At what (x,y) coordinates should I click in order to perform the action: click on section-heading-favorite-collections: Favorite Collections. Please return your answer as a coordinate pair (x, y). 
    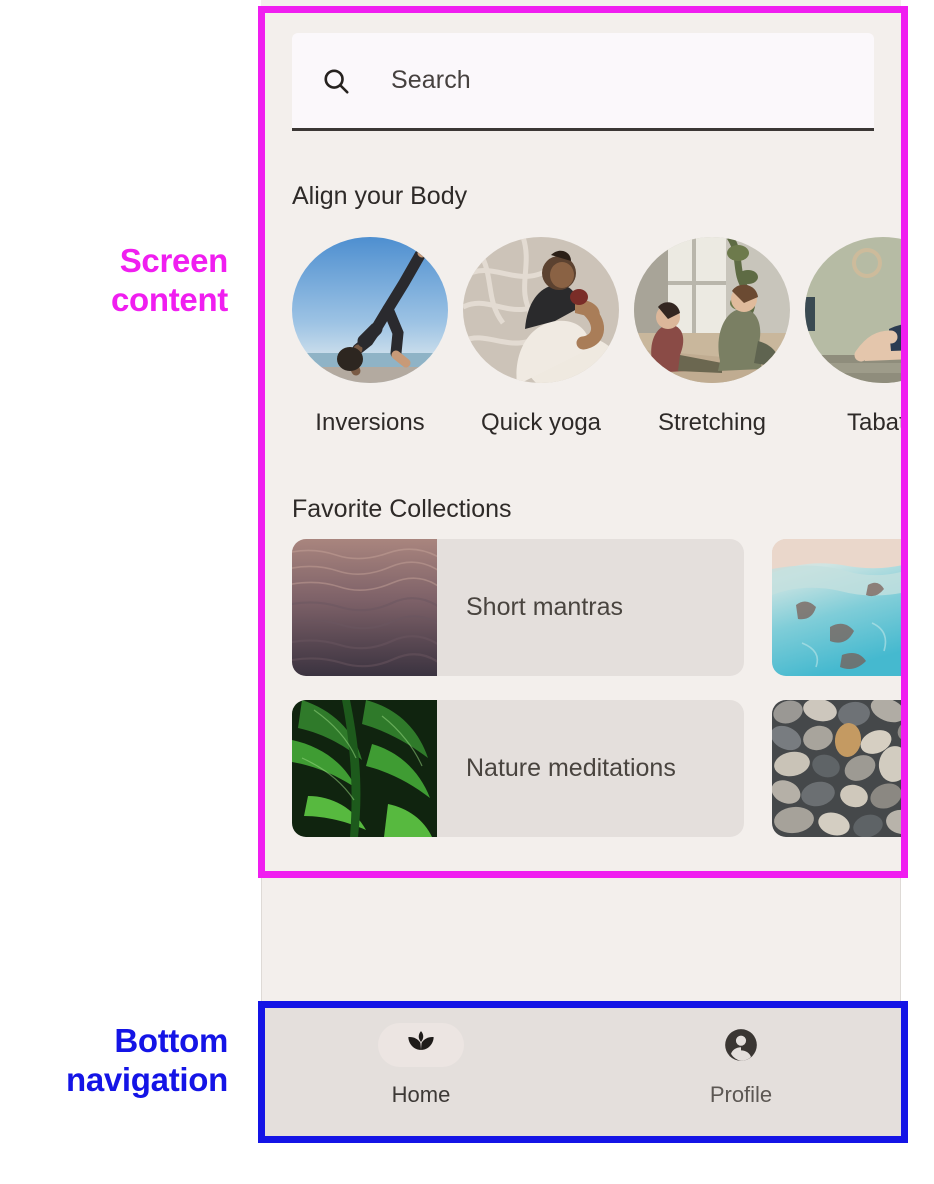
    Looking at the image, I should click on (402, 509).